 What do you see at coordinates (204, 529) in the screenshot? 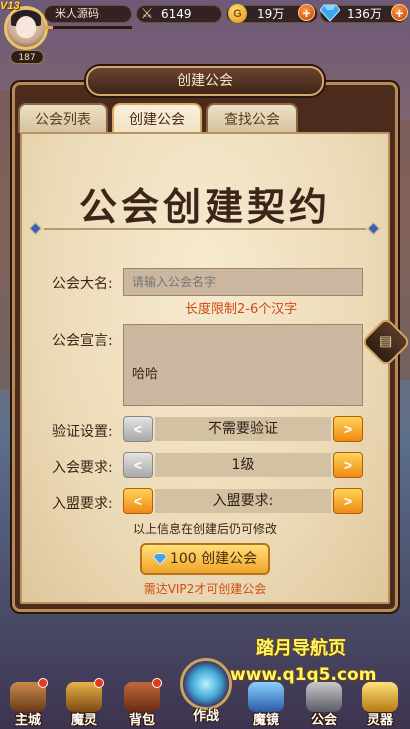
I see `info-note: 以上信息在创建后仍可修改` at bounding box center [204, 529].